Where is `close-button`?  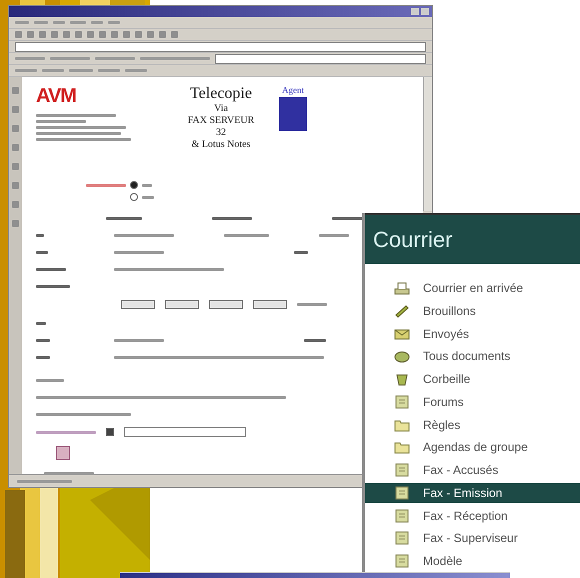 close-button is located at coordinates (425, 11).